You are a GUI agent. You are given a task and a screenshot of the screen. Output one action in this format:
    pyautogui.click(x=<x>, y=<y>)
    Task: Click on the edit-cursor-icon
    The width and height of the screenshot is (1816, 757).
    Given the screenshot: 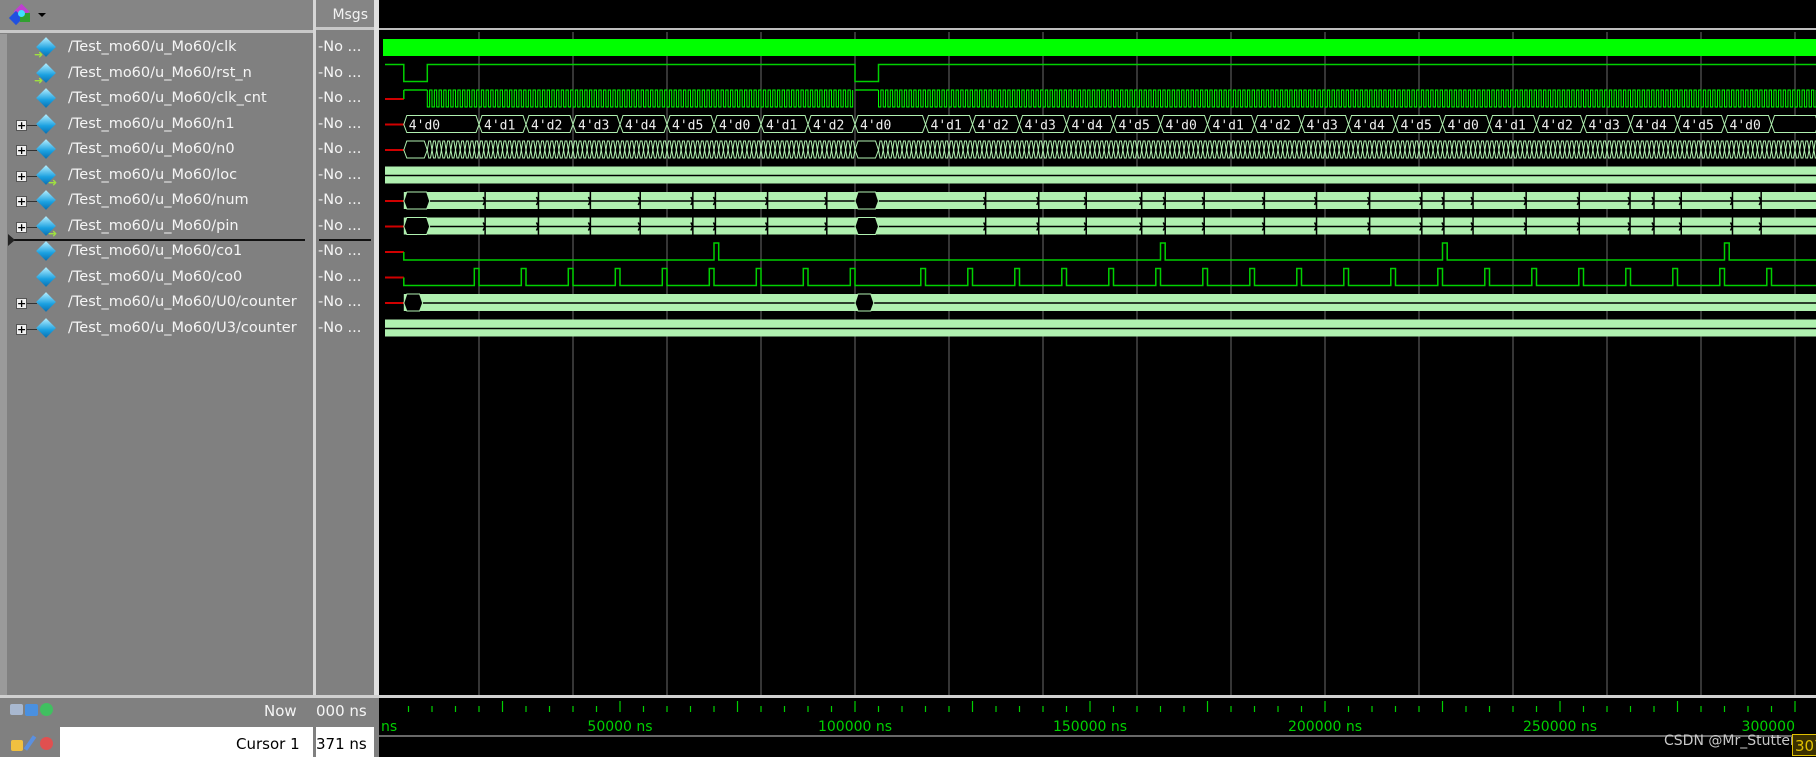 What is the action you would take?
    pyautogui.click(x=31, y=710)
    